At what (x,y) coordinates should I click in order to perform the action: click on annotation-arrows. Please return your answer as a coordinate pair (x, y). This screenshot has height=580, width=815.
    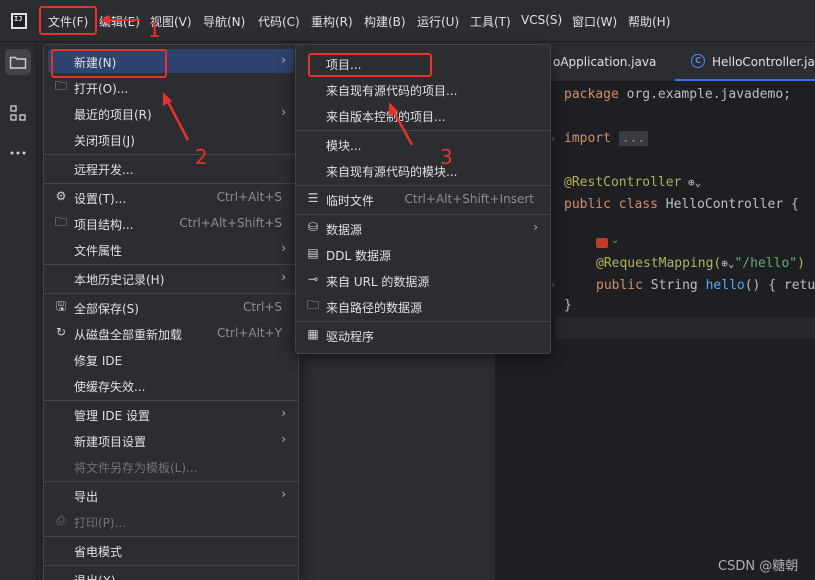
    Looking at the image, I should click on (257, 80).